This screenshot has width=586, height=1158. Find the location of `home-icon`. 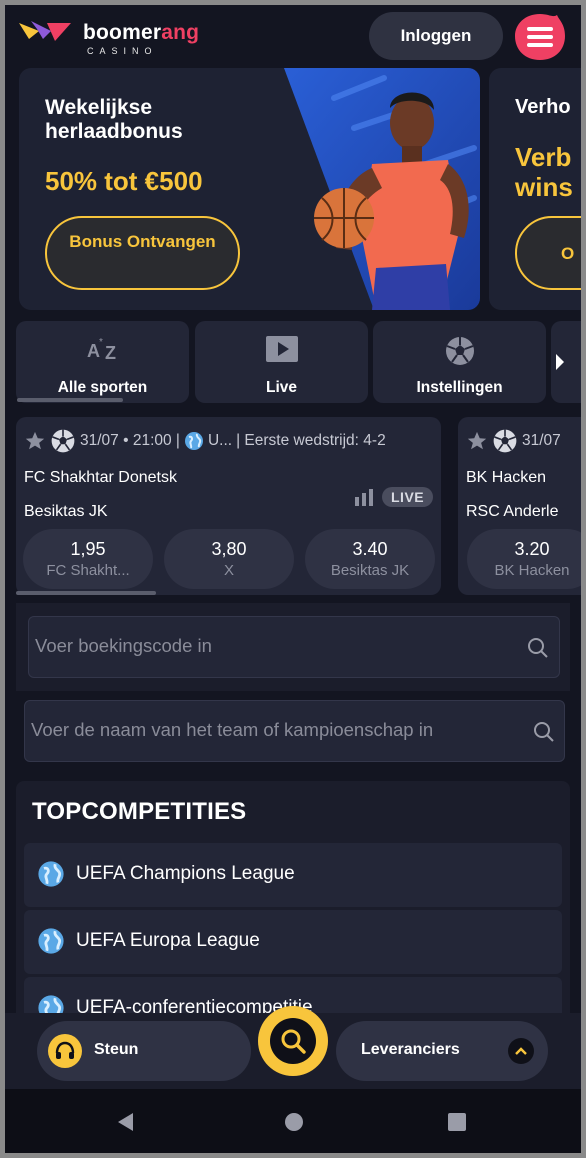

home-icon is located at coordinates (294, 1122).